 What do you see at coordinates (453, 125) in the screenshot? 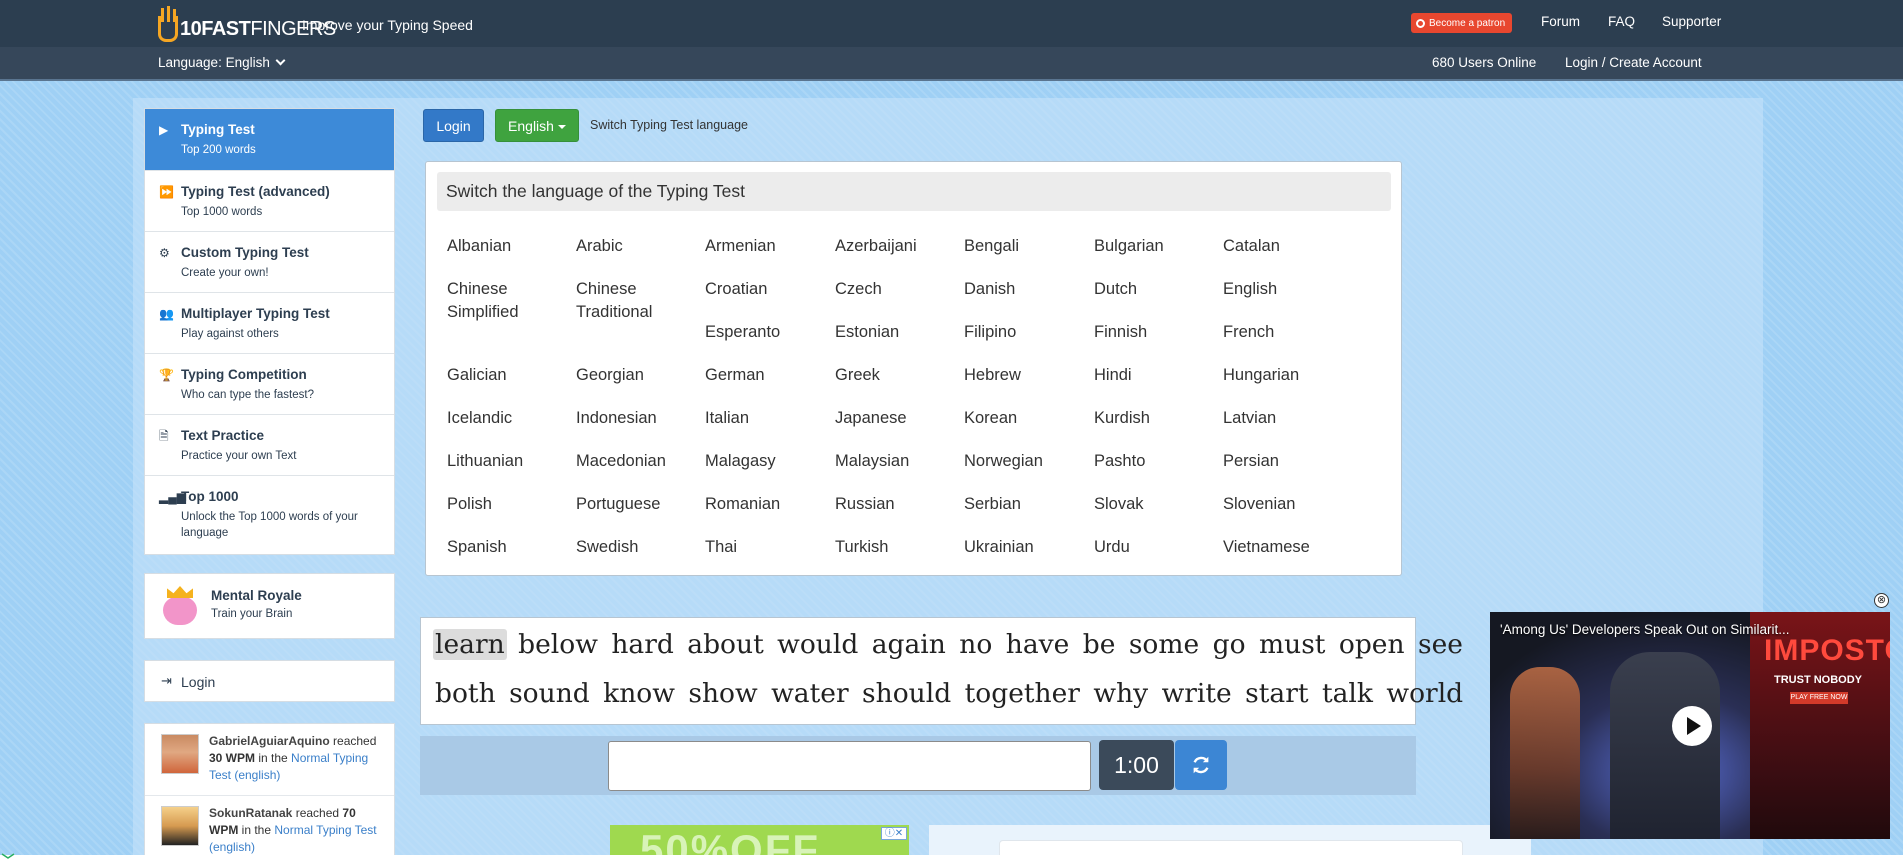
I see `login-button: Login` at bounding box center [453, 125].